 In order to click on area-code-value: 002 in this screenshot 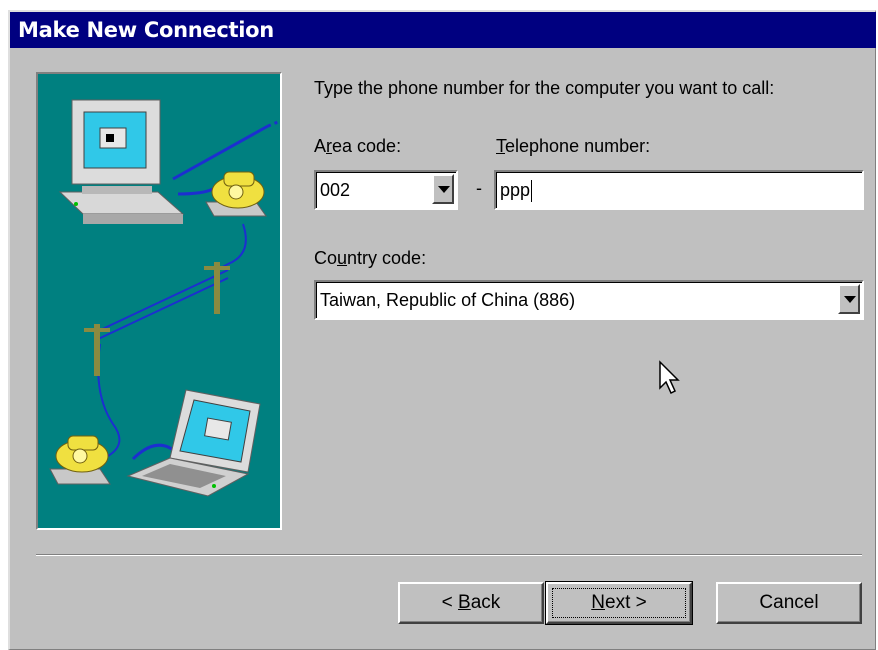, I will do `click(335, 190)`.